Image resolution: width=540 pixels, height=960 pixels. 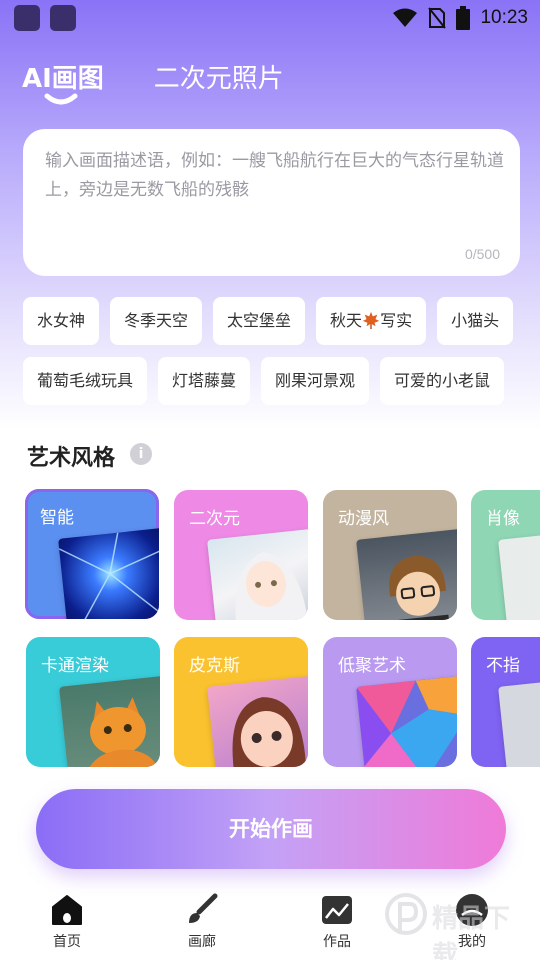 I want to click on style-card-pixar: 皮克斯, so click(x=241, y=702).